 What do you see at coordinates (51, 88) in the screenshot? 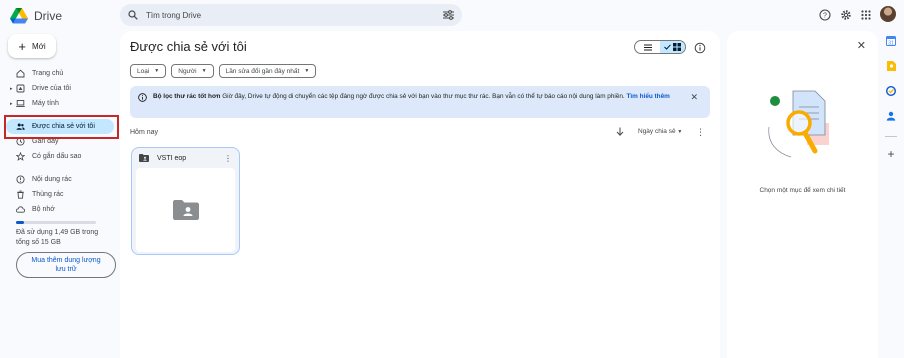
I see `sidebar-item-label: Drive của tôi` at bounding box center [51, 88].